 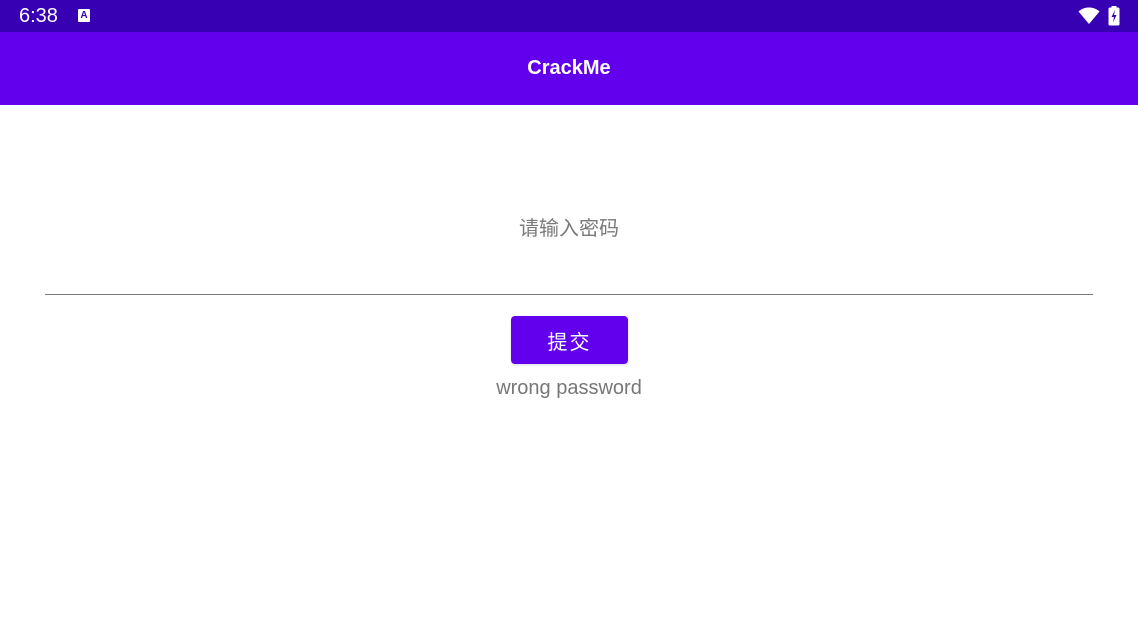 I want to click on status-time: 6:38, so click(x=38, y=16).